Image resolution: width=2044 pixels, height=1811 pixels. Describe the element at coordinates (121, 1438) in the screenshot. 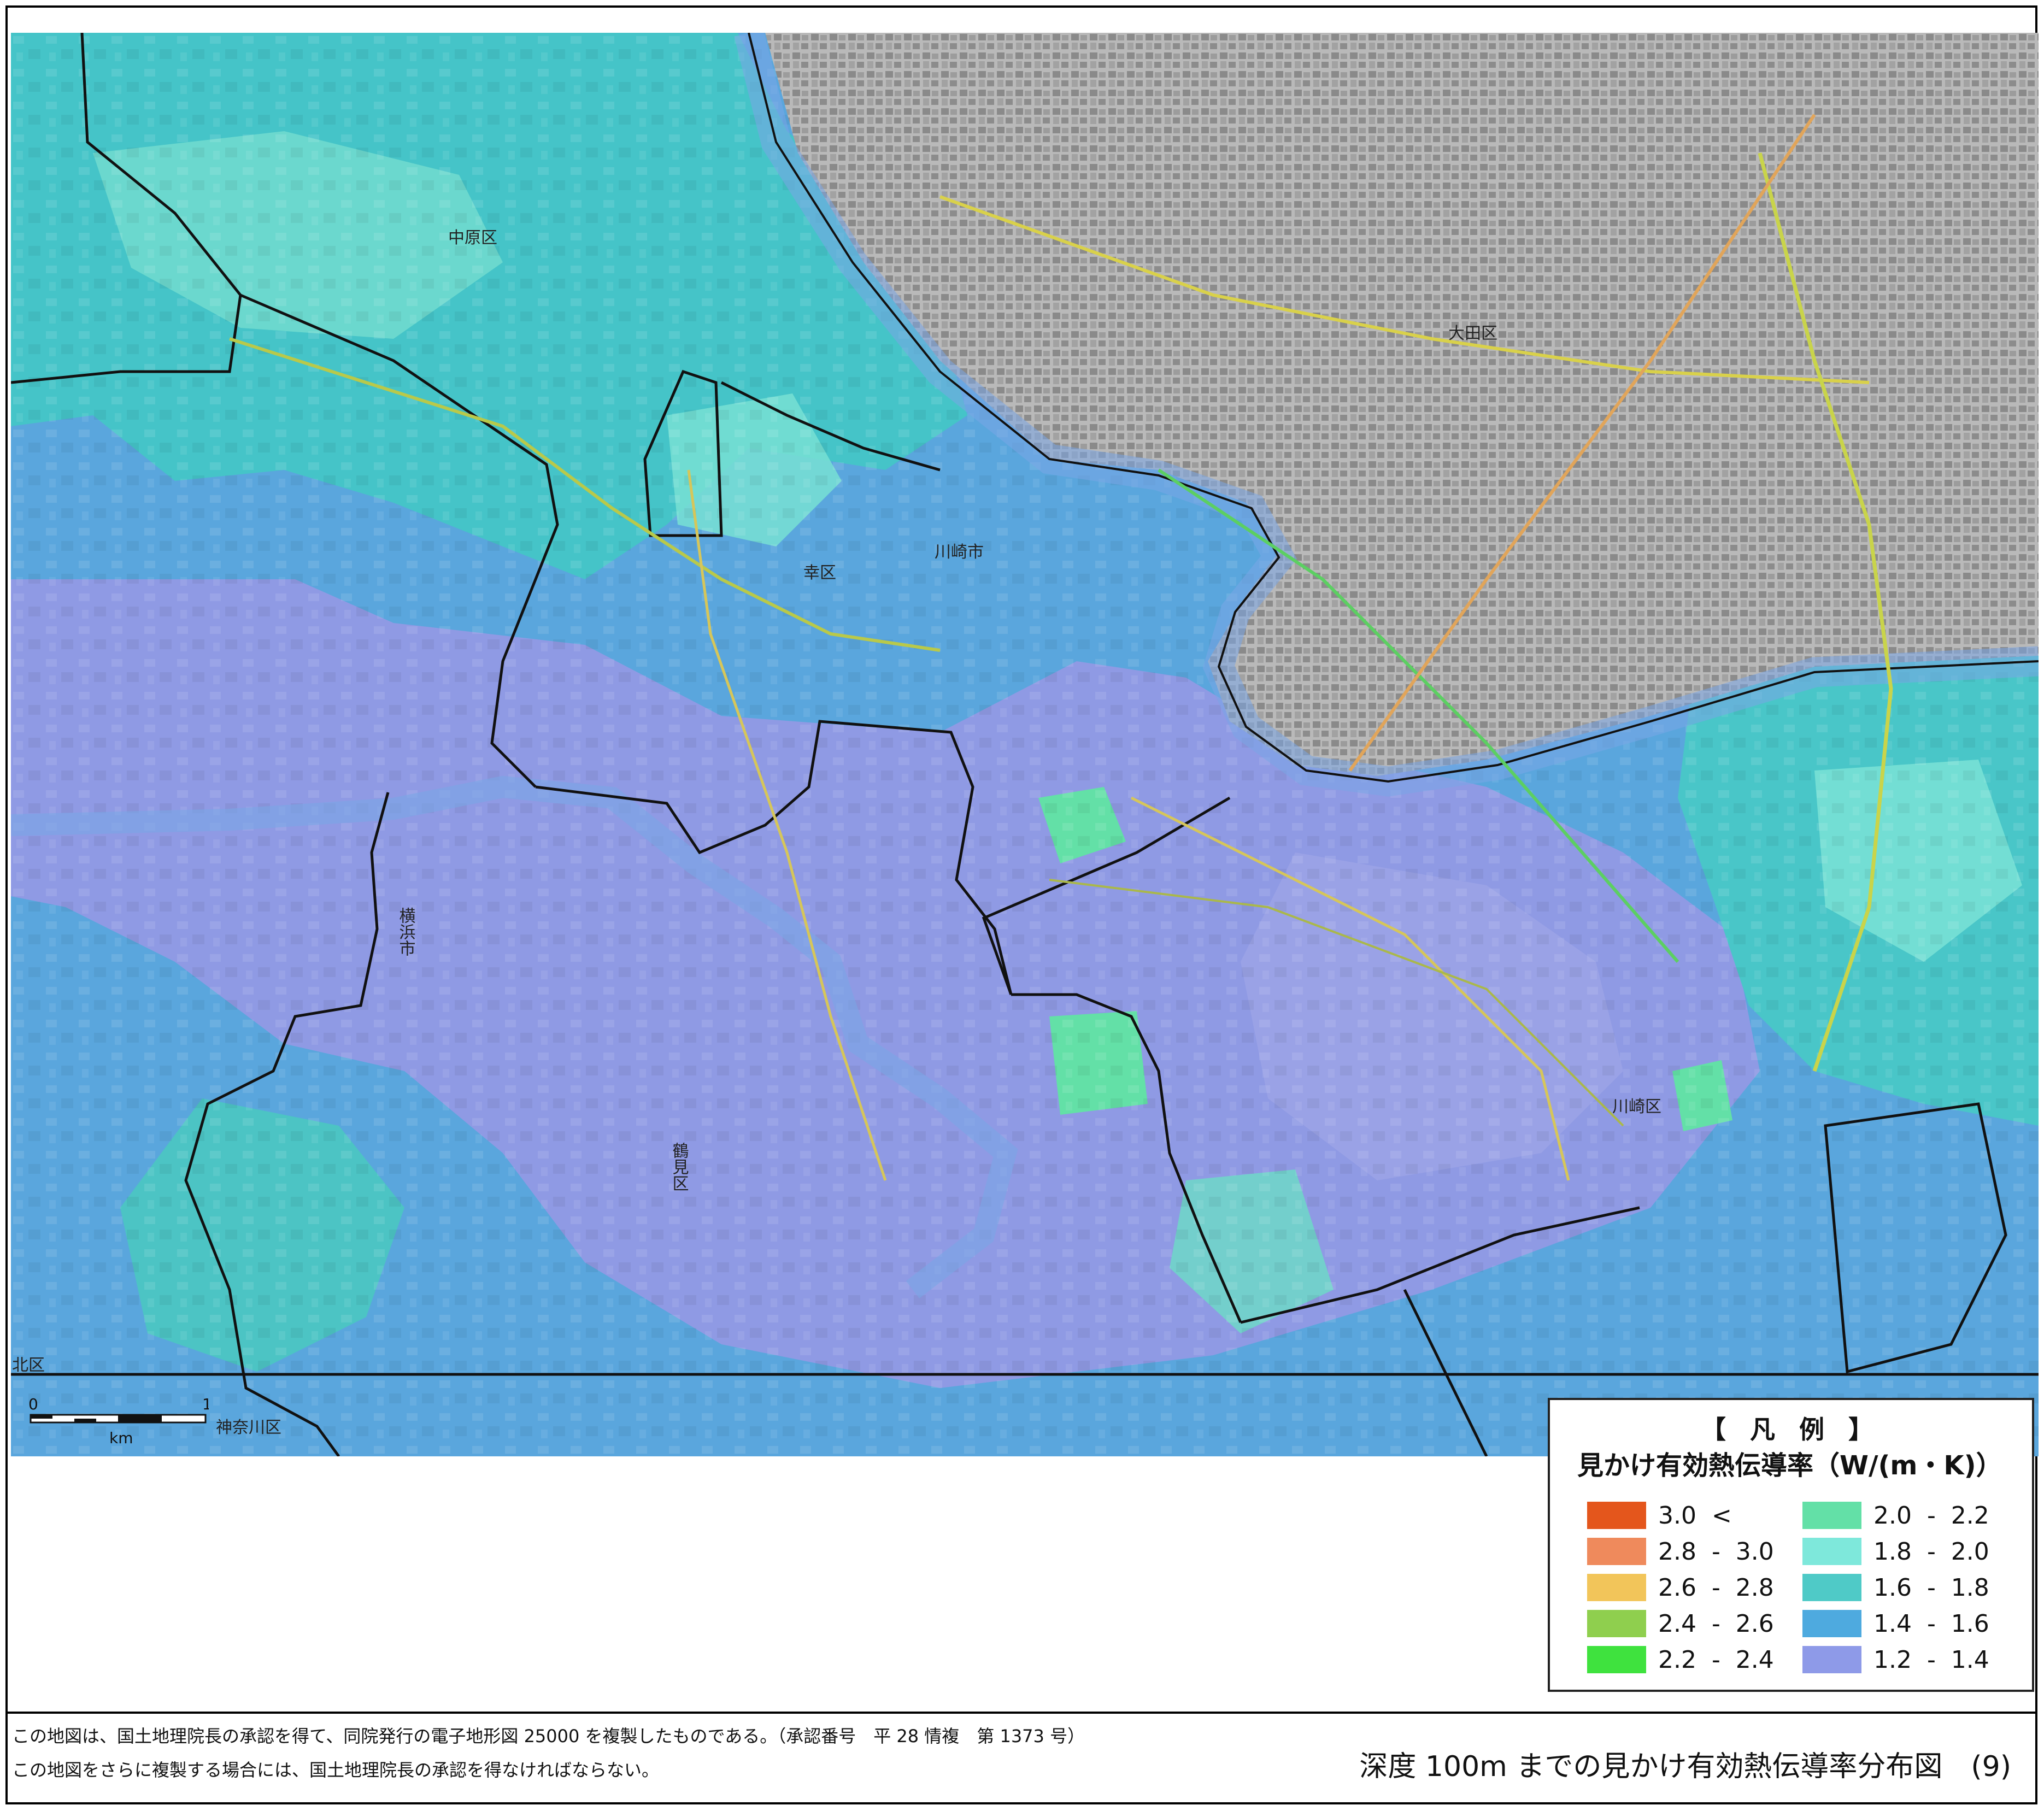

I see `scale-unit: km` at that location.